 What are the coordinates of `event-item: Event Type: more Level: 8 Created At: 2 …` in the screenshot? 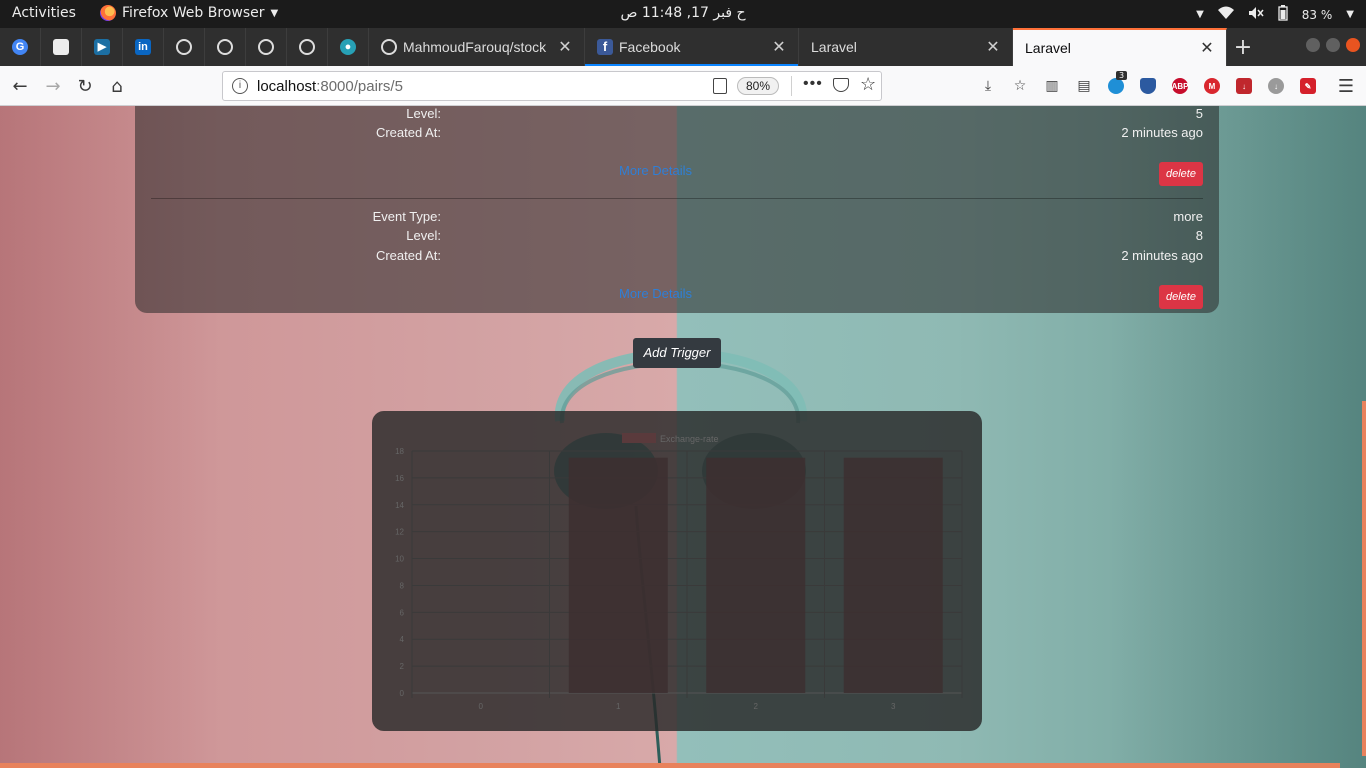 It's located at (677, 259).